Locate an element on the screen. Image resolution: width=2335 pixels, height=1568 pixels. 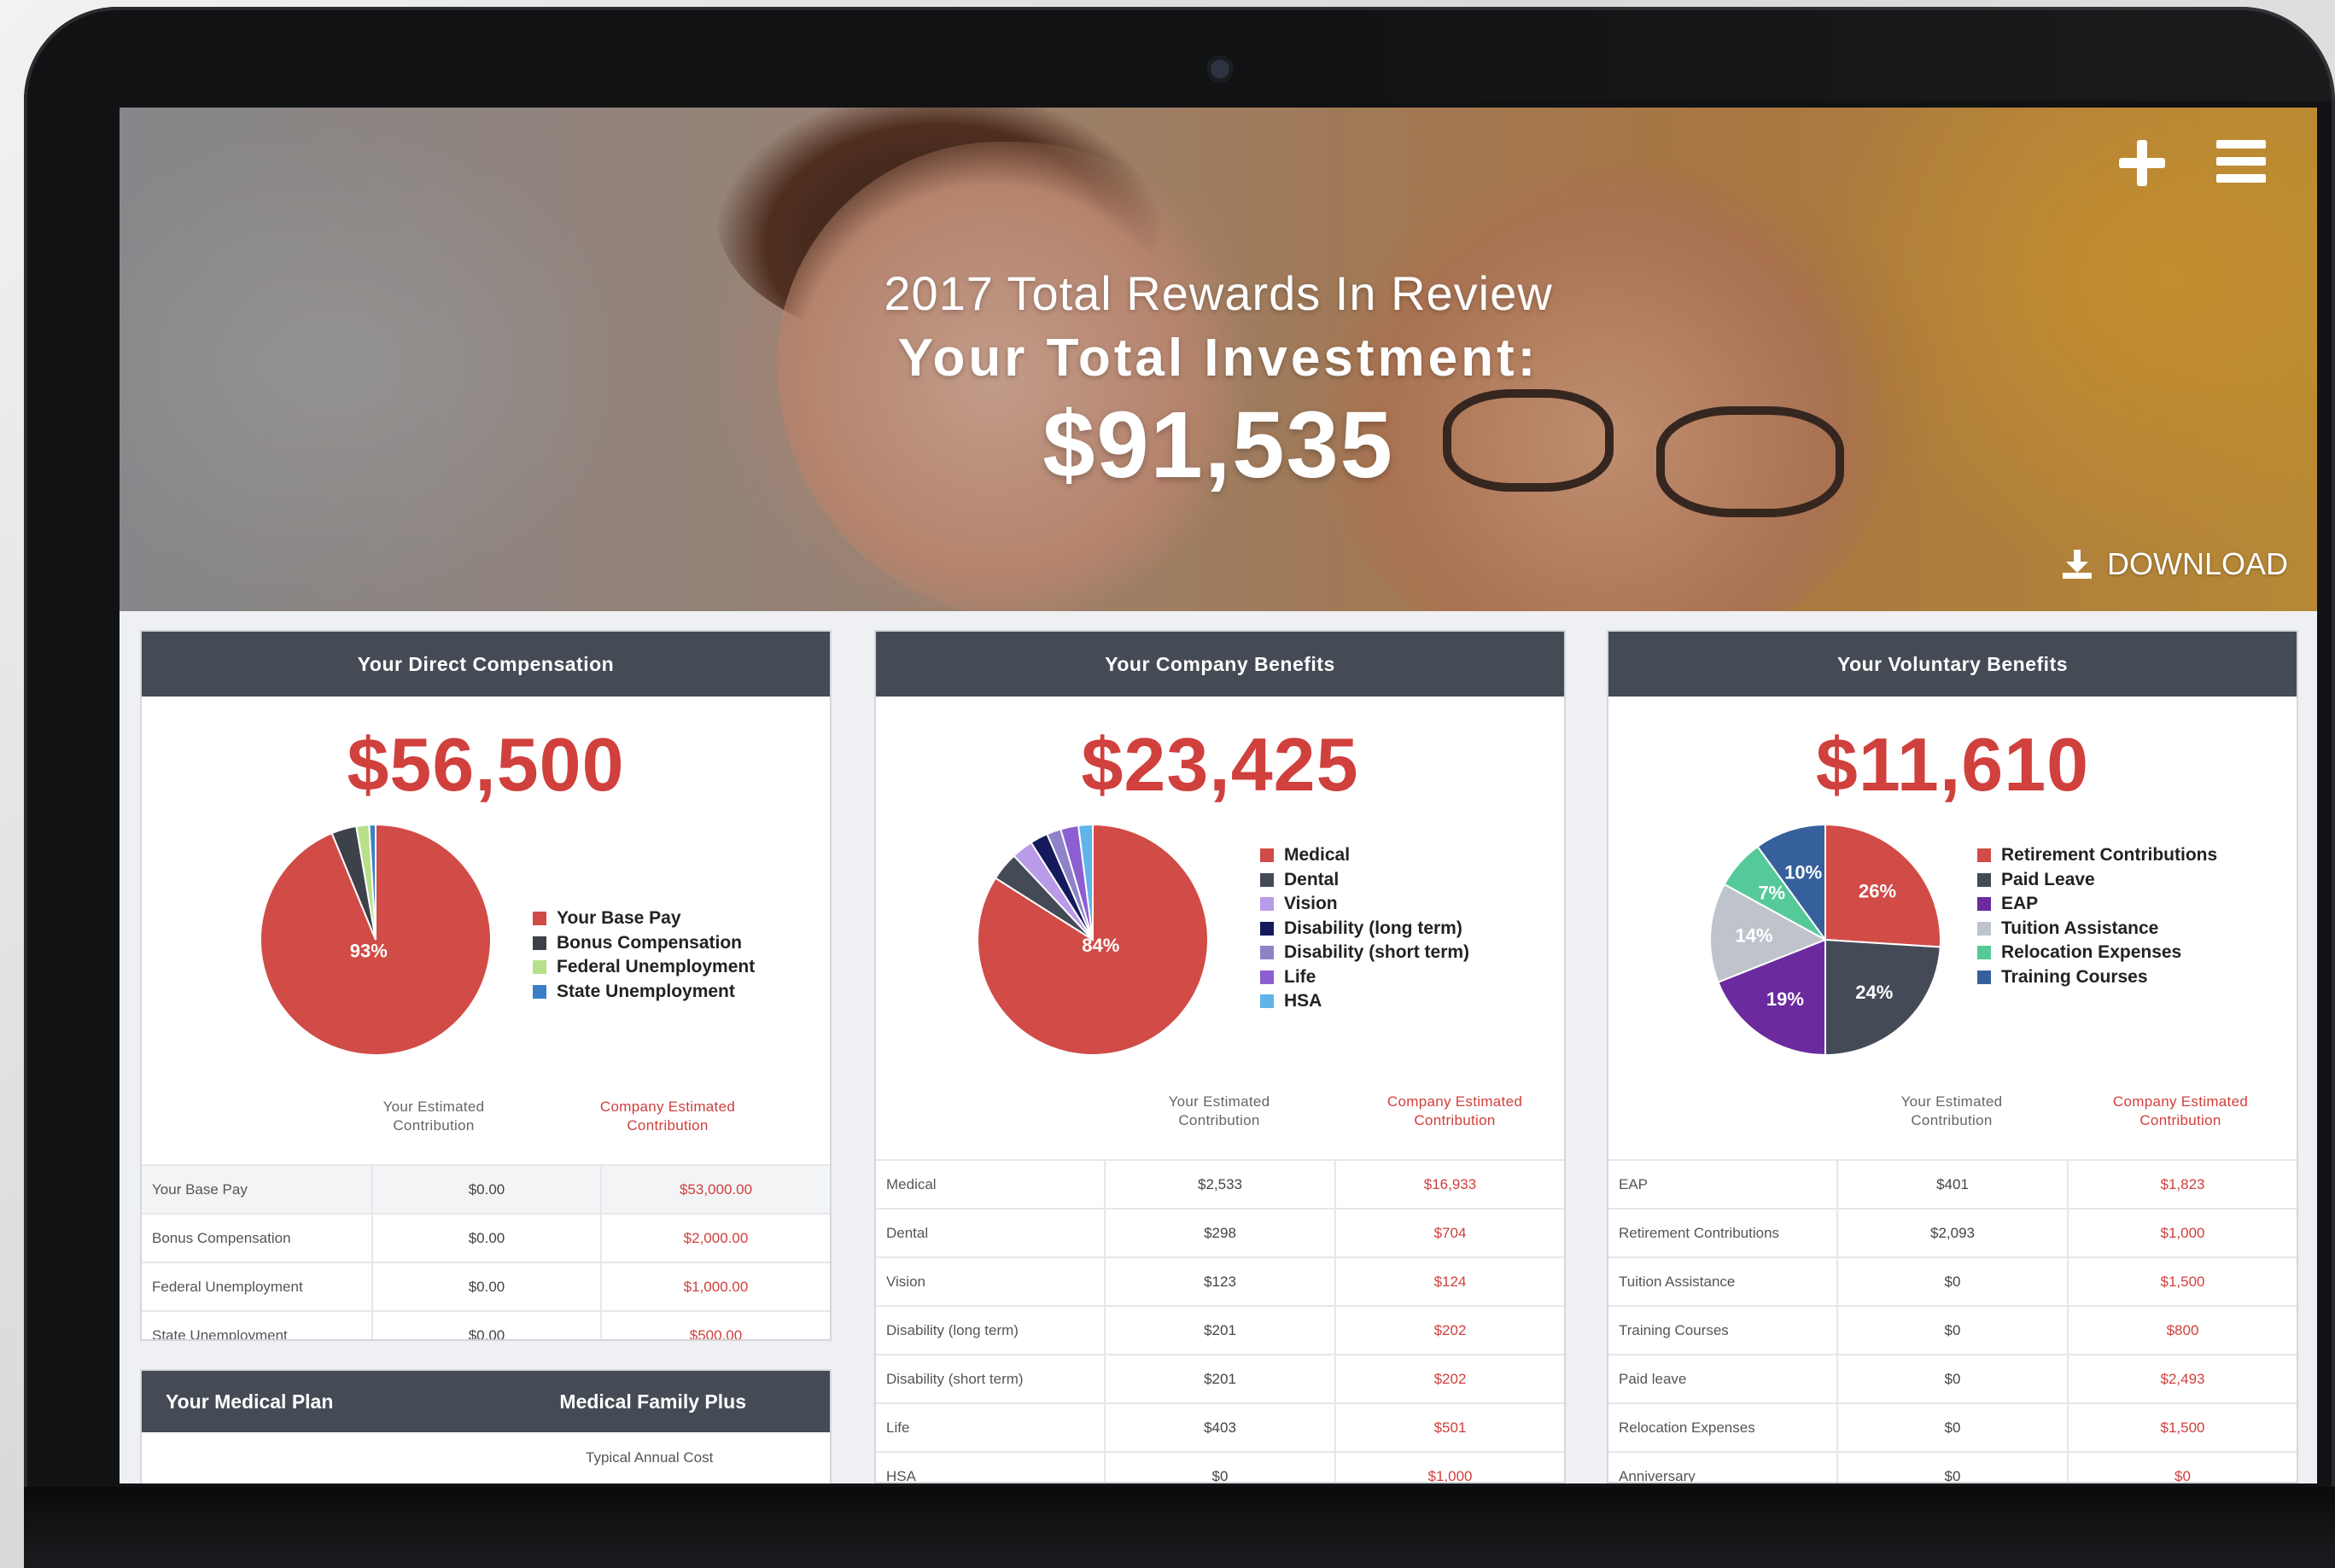
legend-label: Bonus Compensation is located at coordinates (650, 943).